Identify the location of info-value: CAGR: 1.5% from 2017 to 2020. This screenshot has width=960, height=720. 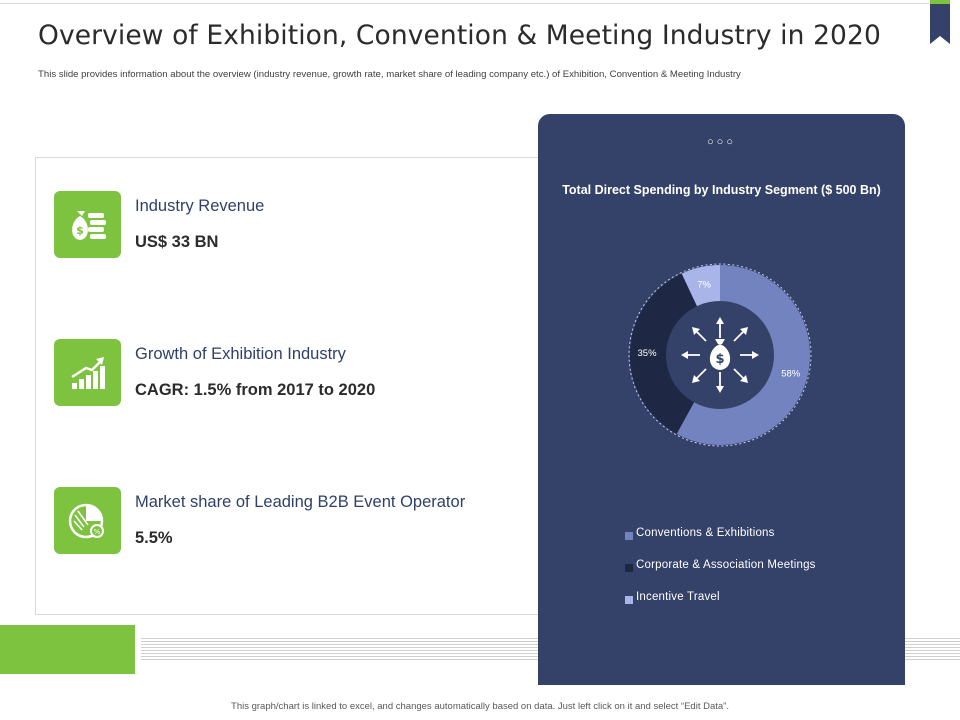
(255, 390).